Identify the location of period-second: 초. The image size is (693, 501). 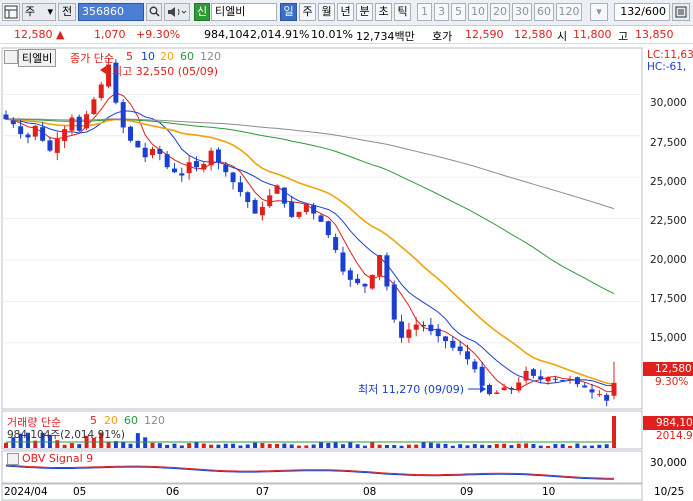
(383, 12).